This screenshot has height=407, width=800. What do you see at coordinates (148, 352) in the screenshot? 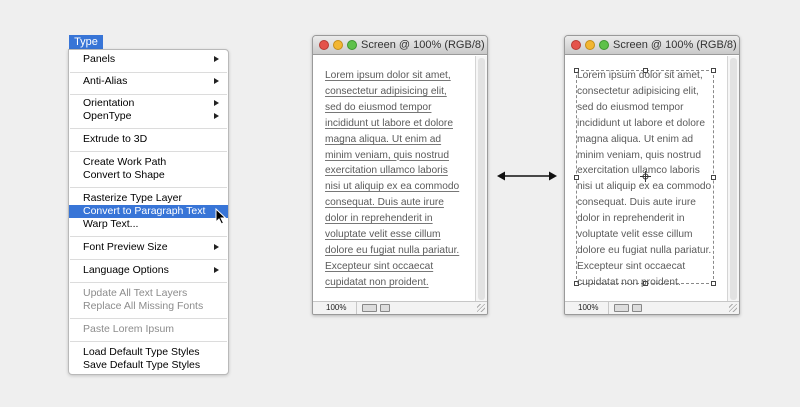
I see `menu-item-load-default-type-styles: Load Default Type Styles` at bounding box center [148, 352].